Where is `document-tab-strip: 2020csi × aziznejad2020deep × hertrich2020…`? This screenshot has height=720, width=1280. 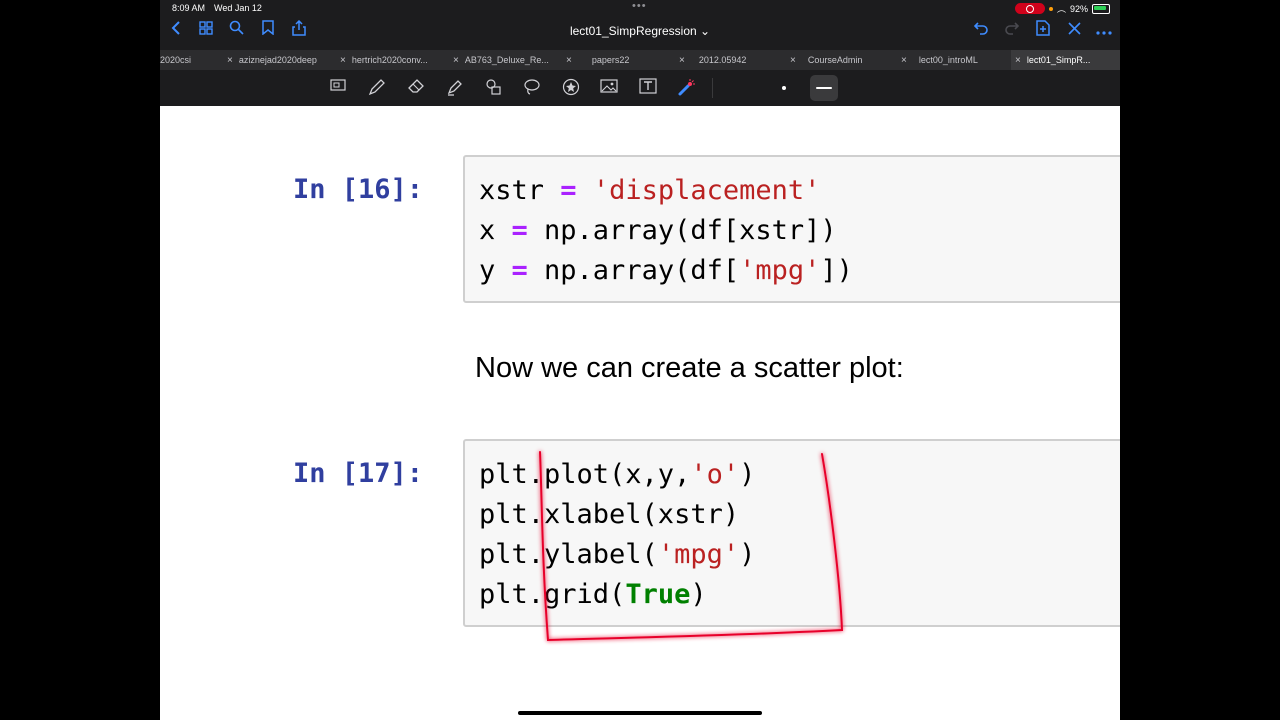 document-tab-strip: 2020csi × aziznejad2020deep × hertrich2020… is located at coordinates (640, 60).